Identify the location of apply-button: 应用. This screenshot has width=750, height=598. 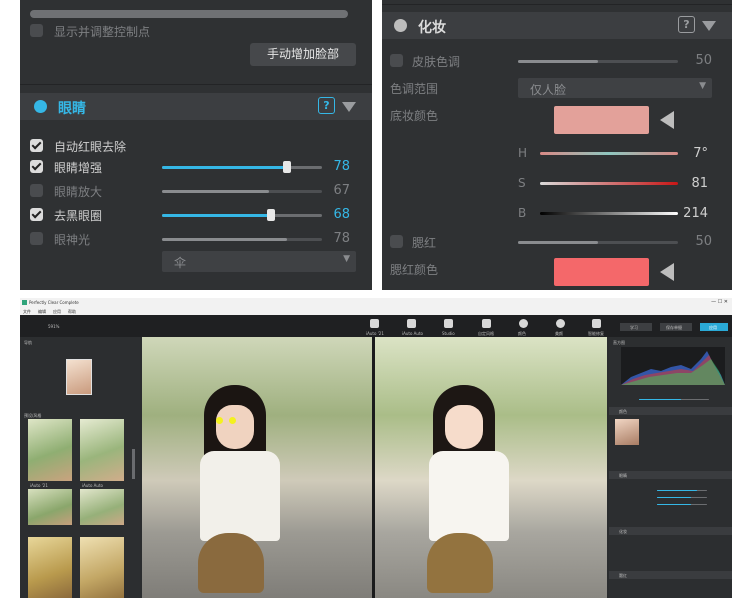
(714, 327).